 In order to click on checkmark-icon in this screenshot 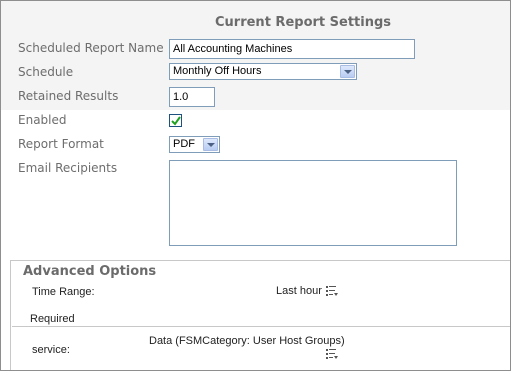, I will do `click(176, 121)`.